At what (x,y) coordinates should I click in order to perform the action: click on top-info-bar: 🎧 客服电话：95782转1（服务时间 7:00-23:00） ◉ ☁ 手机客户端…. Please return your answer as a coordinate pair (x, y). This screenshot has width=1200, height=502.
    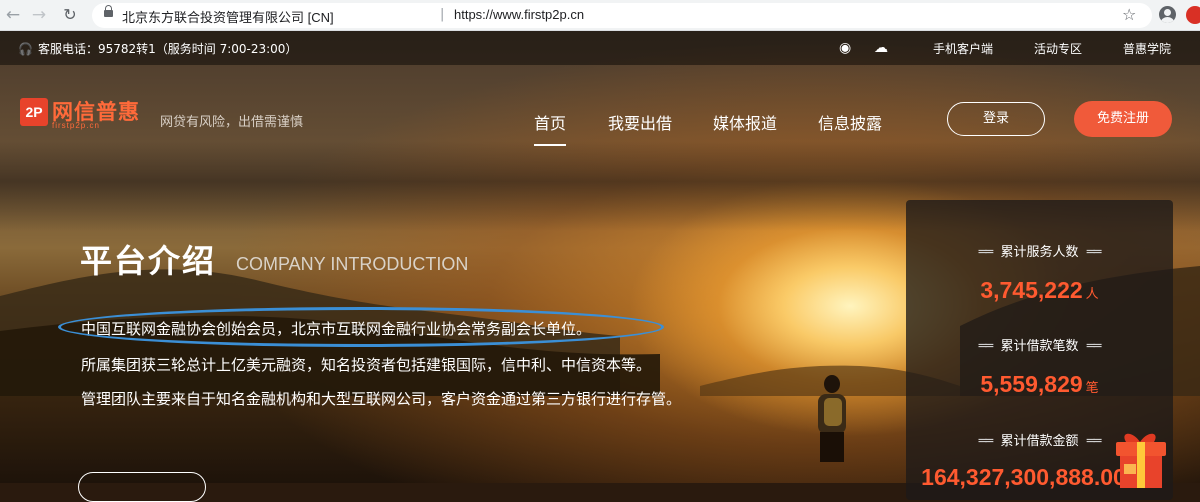
    Looking at the image, I should click on (600, 48).